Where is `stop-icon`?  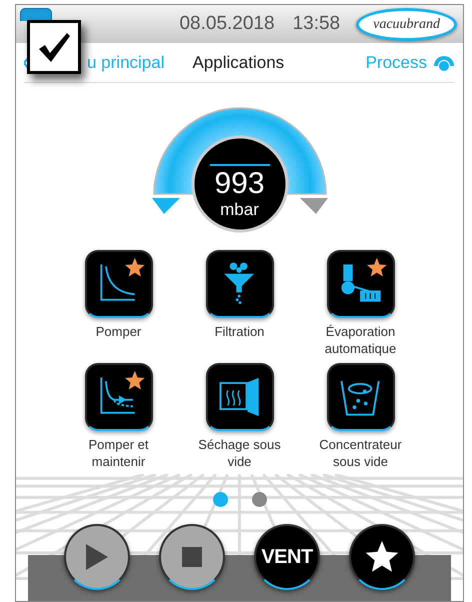 stop-icon is located at coordinates (192, 557).